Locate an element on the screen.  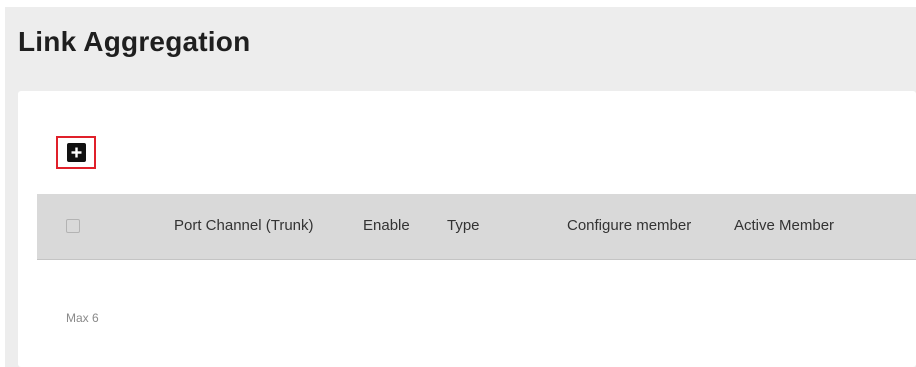
column-header-configure-member: Configure member is located at coordinates (629, 226).